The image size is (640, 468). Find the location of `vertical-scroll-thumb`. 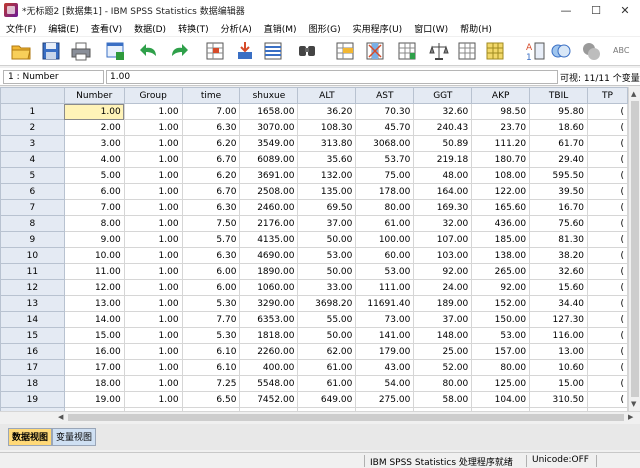

vertical-scroll-thumb is located at coordinates (635, 249).